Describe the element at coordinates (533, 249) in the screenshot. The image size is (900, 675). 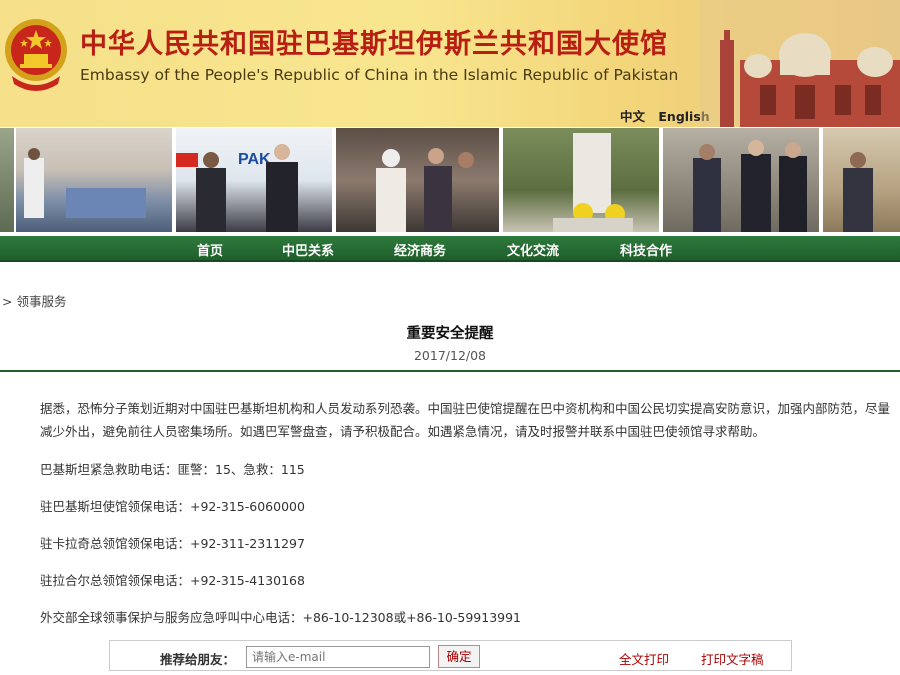
I see `nav-culture-exchange: 文化交流` at that location.